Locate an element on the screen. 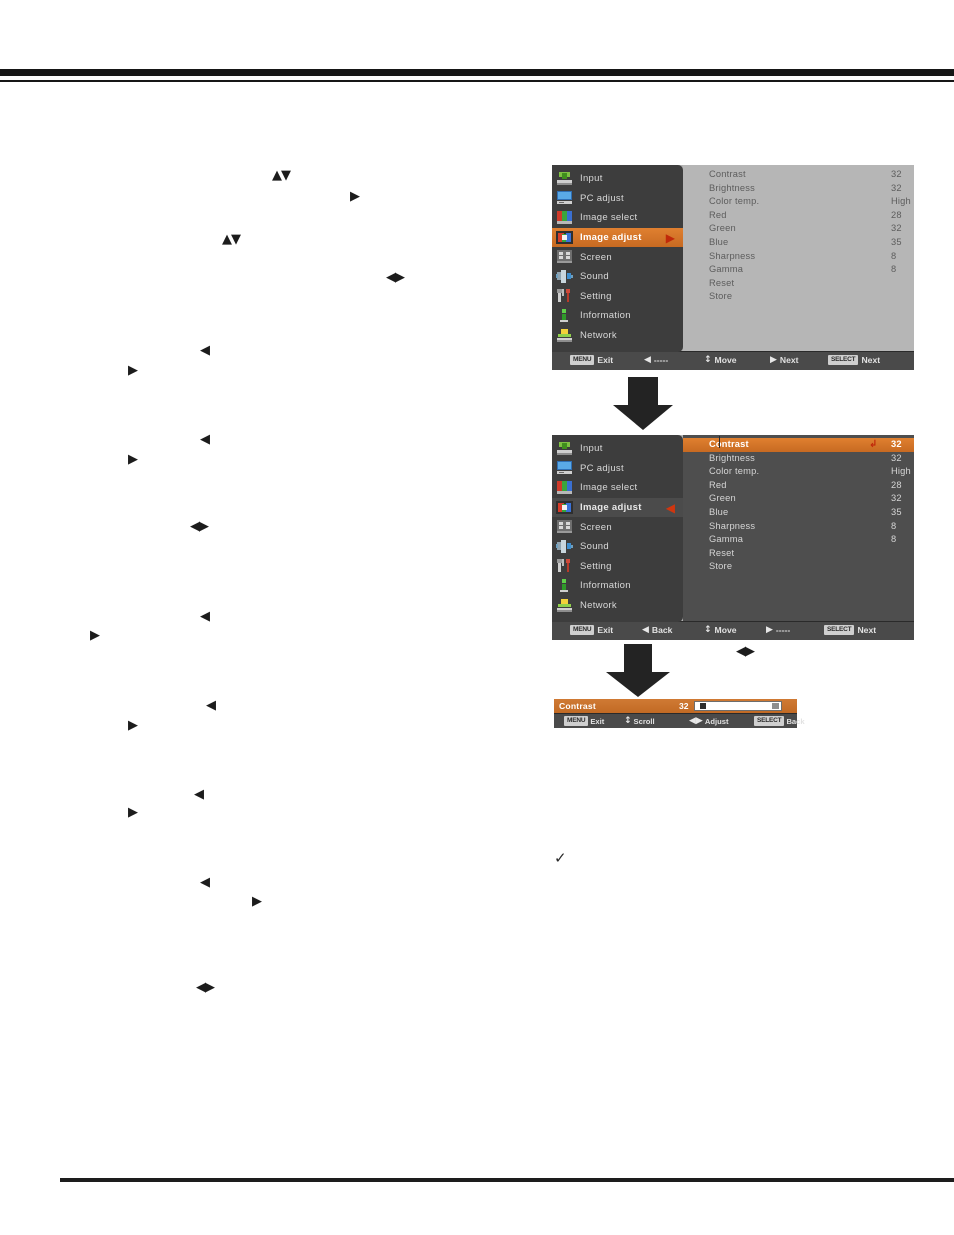 The width and height of the screenshot is (954, 1235). sidebar-item-label: Network is located at coordinates (598, 606).